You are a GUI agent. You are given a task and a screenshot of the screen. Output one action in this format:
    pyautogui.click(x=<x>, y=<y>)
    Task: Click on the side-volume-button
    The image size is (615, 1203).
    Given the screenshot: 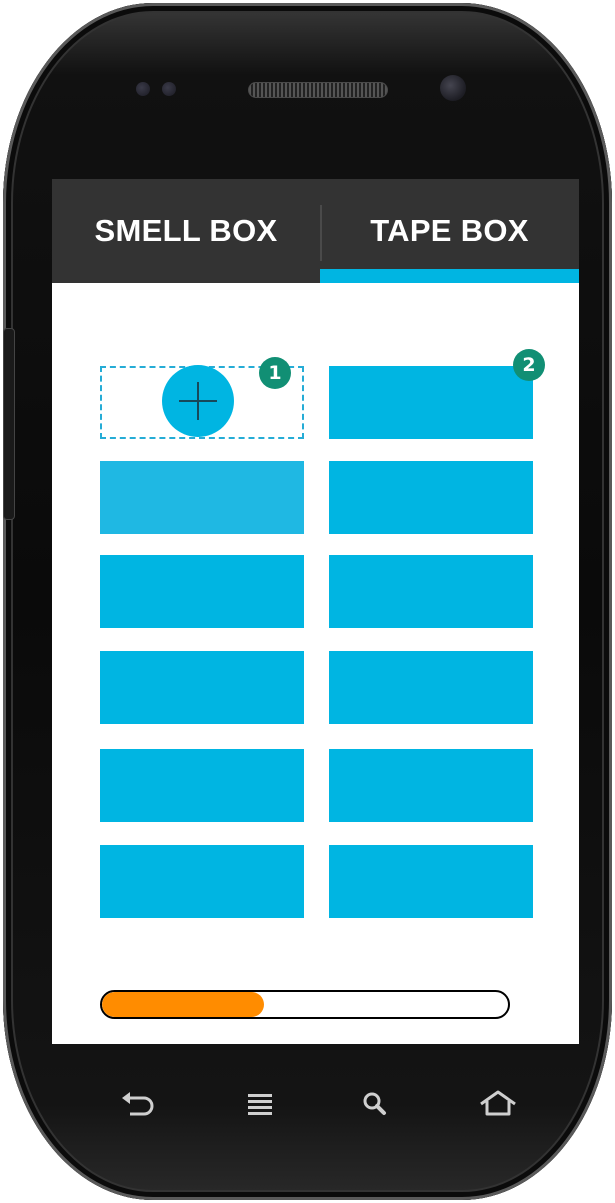 What is the action you would take?
    pyautogui.click(x=9, y=424)
    